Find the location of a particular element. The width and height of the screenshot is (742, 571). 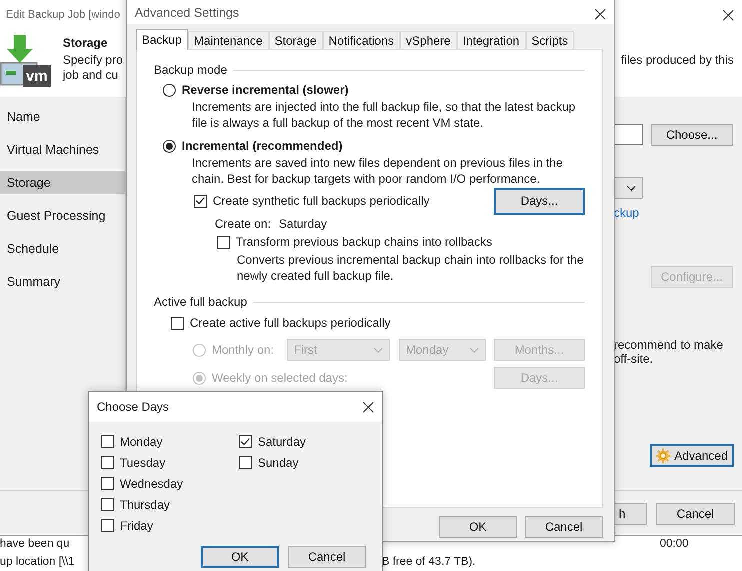

window-title: Edit Backup Job [windo is located at coordinates (63, 15).